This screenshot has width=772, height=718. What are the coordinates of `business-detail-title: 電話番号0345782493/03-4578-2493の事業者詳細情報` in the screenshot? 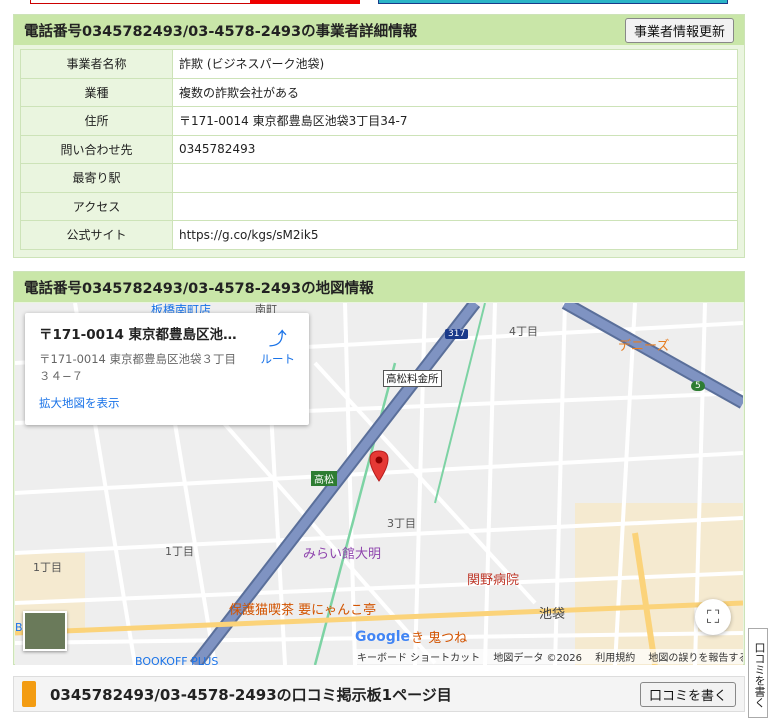 It's located at (221, 31).